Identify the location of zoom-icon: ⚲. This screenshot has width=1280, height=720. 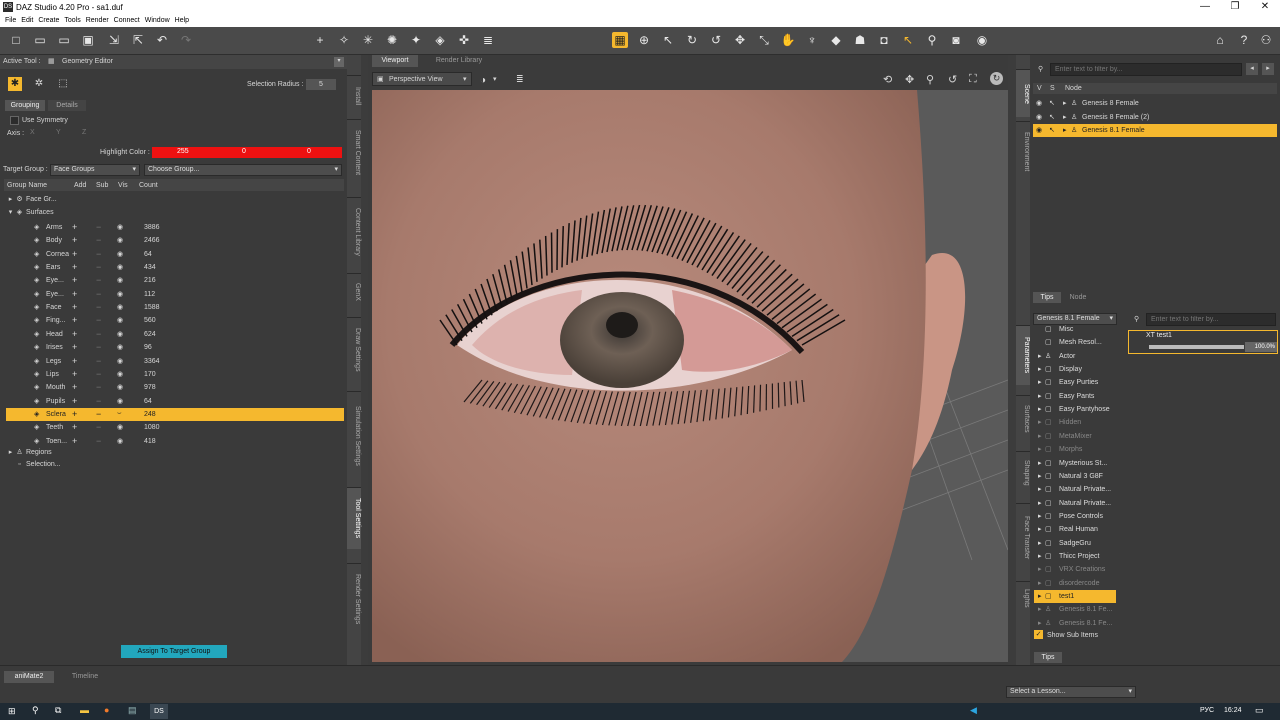
(930, 79).